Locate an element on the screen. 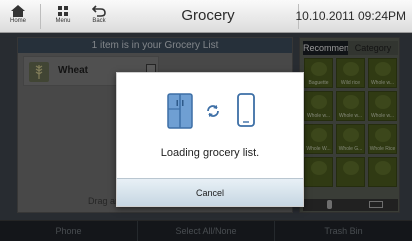 This screenshot has height=241, width=412. fridge-icon is located at coordinates (180, 111).